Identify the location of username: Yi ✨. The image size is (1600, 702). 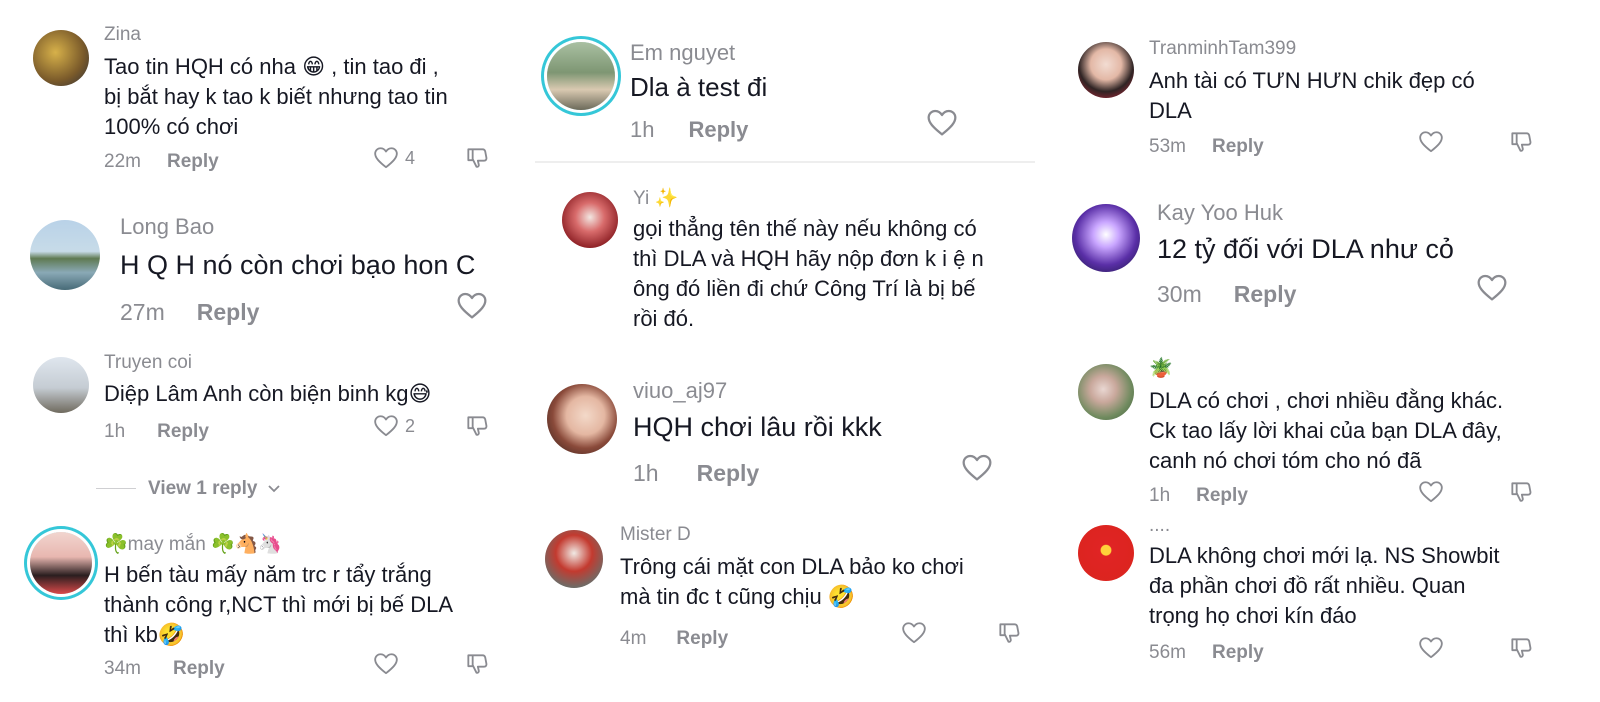
(655, 198).